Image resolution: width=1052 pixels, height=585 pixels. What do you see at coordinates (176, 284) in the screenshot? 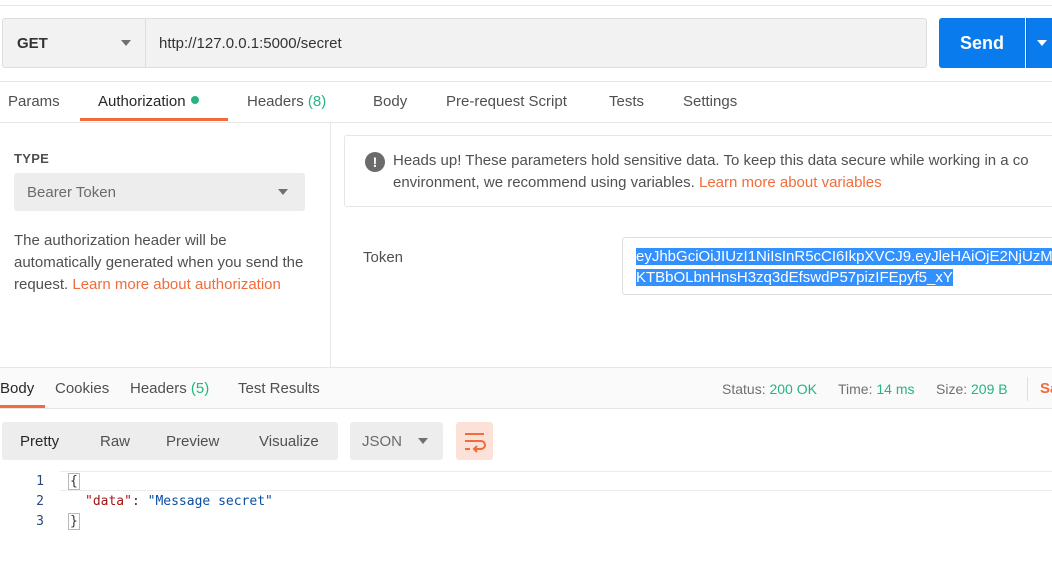
I see `learn-more-authorization-link: Learn more about authorization` at bounding box center [176, 284].